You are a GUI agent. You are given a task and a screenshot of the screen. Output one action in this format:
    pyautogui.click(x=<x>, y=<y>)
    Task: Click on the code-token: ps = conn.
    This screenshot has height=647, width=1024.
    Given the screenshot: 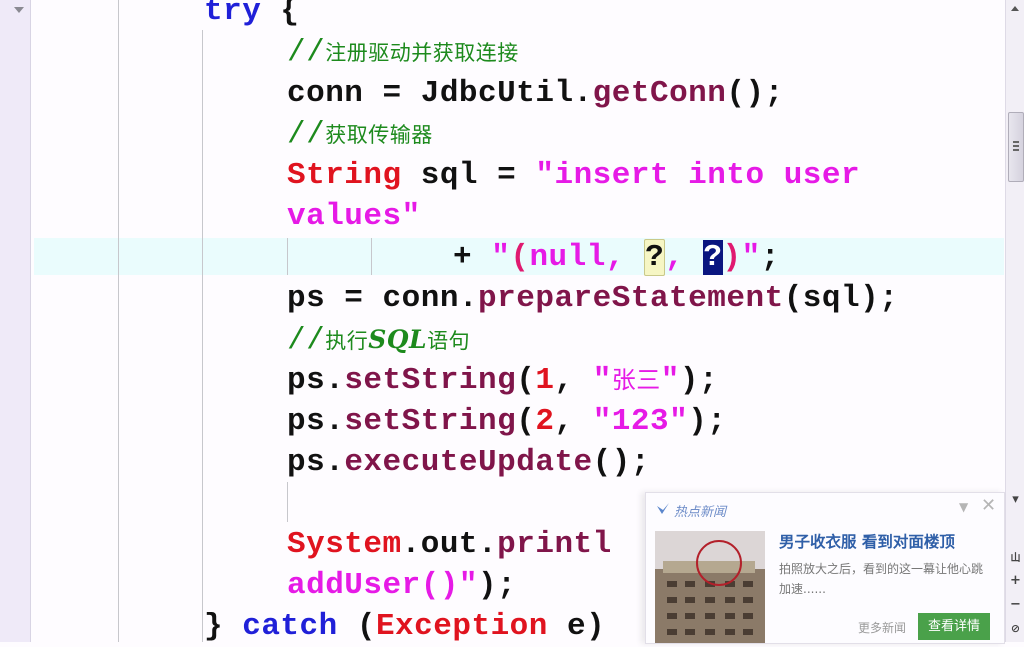 What is the action you would take?
    pyautogui.click(x=383, y=298)
    